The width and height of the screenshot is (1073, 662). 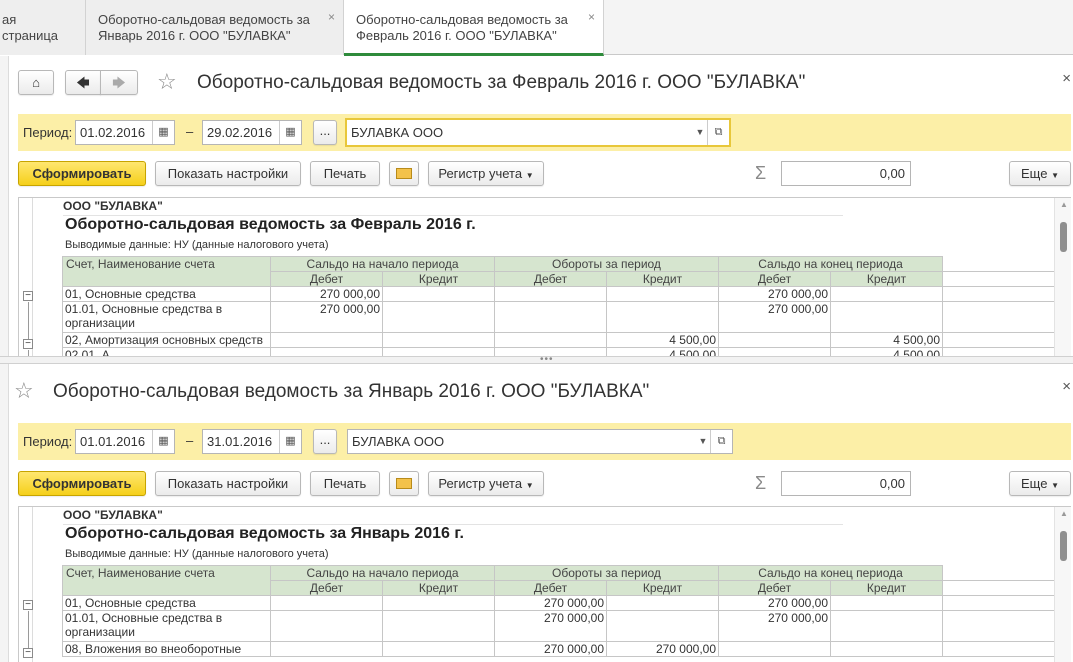 I want to click on date-to-value: 29.02.2016, so click(x=240, y=132).